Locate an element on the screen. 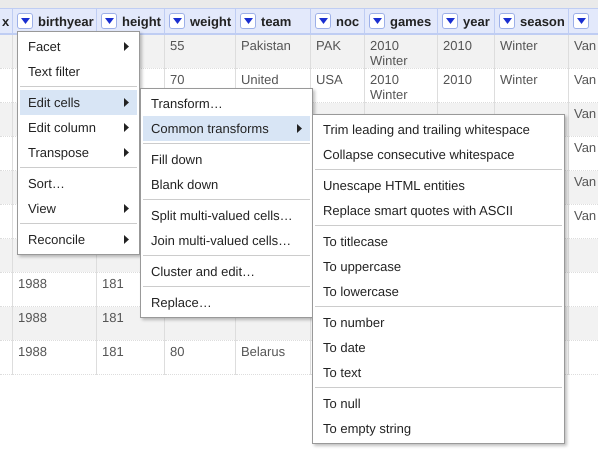 Image resolution: width=598 pixels, height=464 pixels. menu-item: To empty string is located at coordinates (438, 428).